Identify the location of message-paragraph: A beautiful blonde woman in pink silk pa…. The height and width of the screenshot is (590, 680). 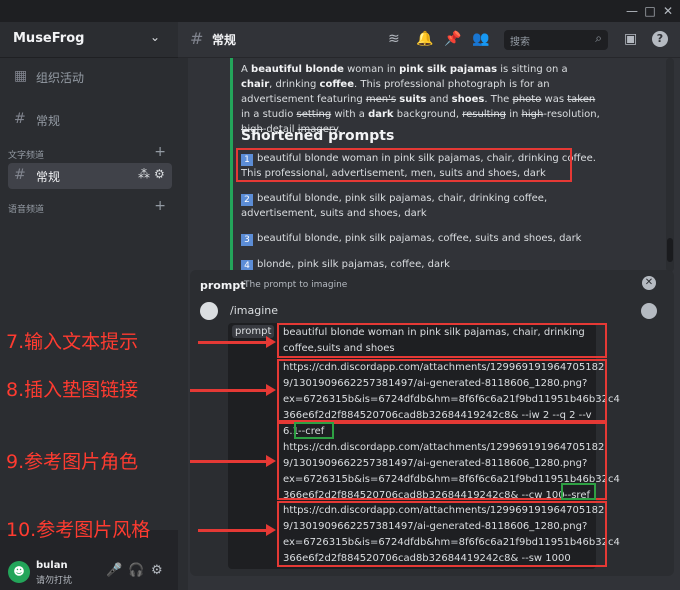
(421, 99).